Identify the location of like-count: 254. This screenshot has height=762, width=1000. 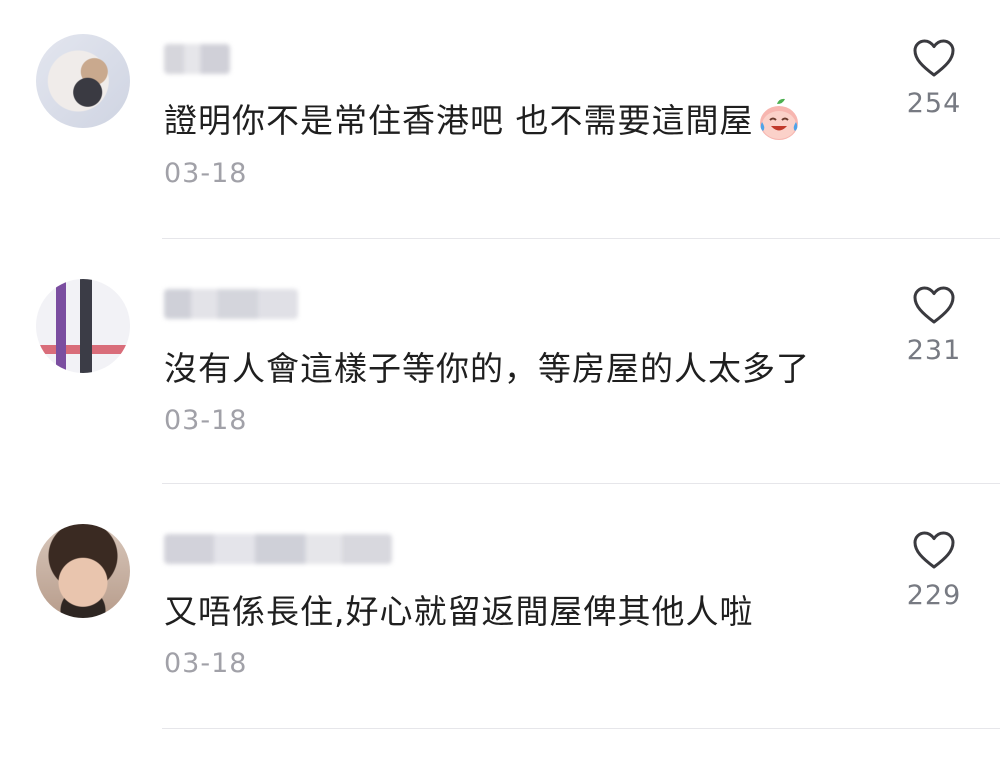
(934, 103).